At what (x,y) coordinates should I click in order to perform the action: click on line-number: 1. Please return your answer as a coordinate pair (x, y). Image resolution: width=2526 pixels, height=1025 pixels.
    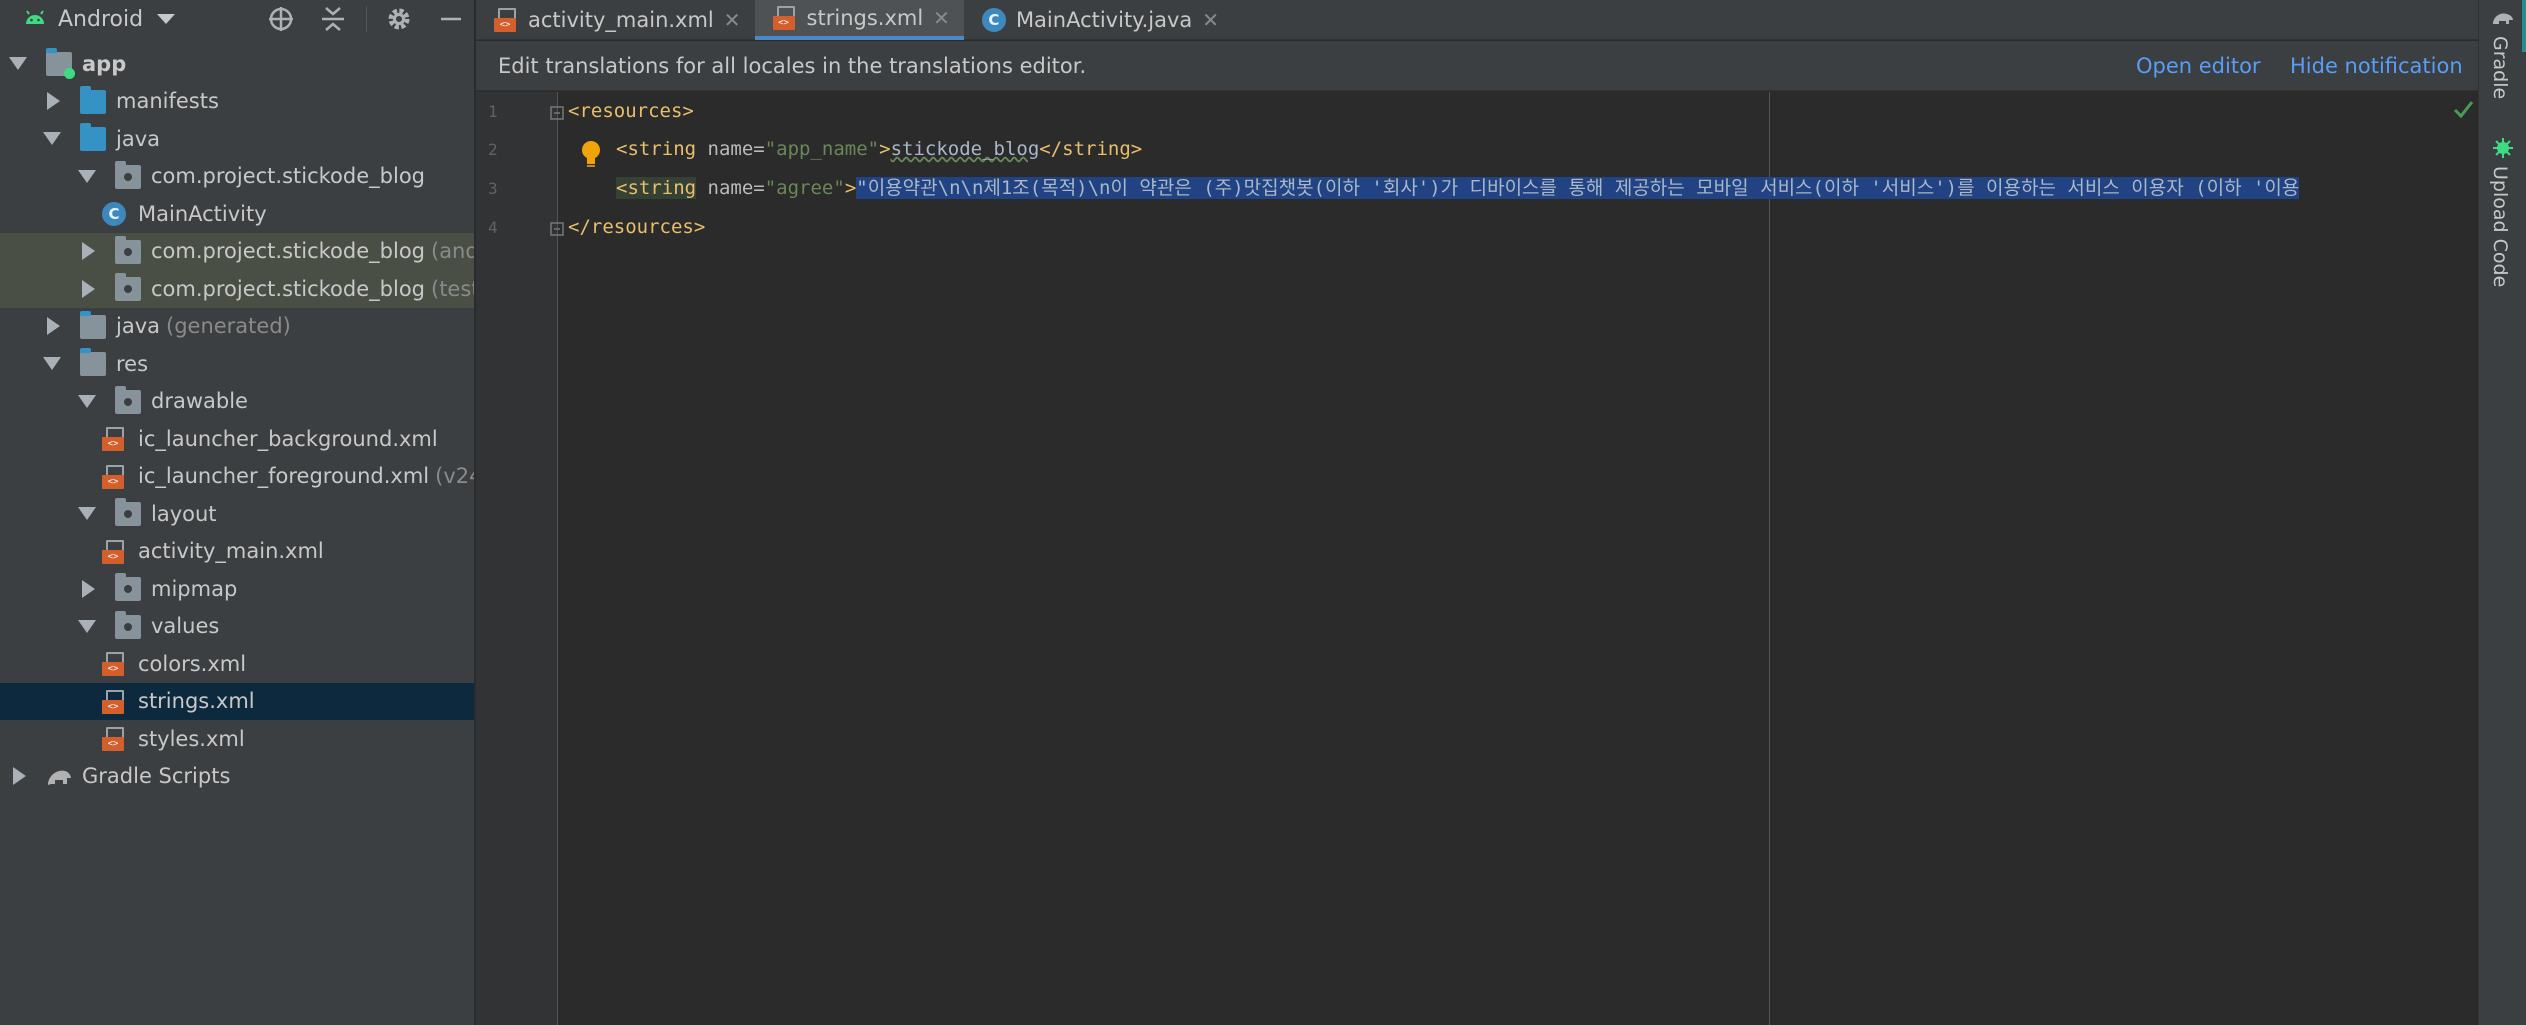
    Looking at the image, I should click on (493, 111).